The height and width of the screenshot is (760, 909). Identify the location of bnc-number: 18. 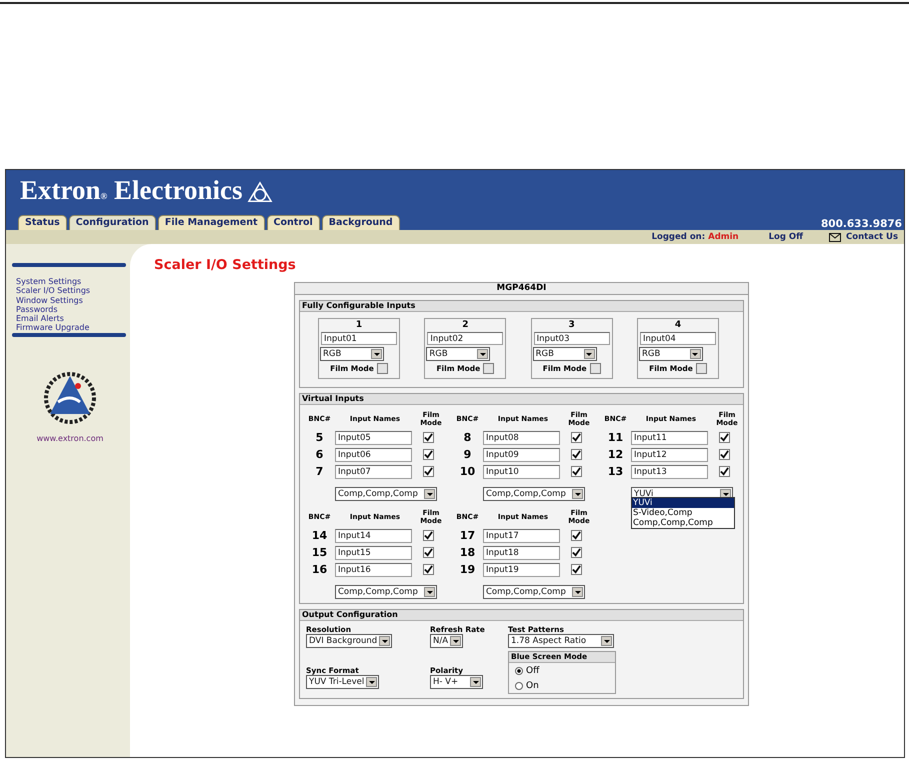
(467, 552).